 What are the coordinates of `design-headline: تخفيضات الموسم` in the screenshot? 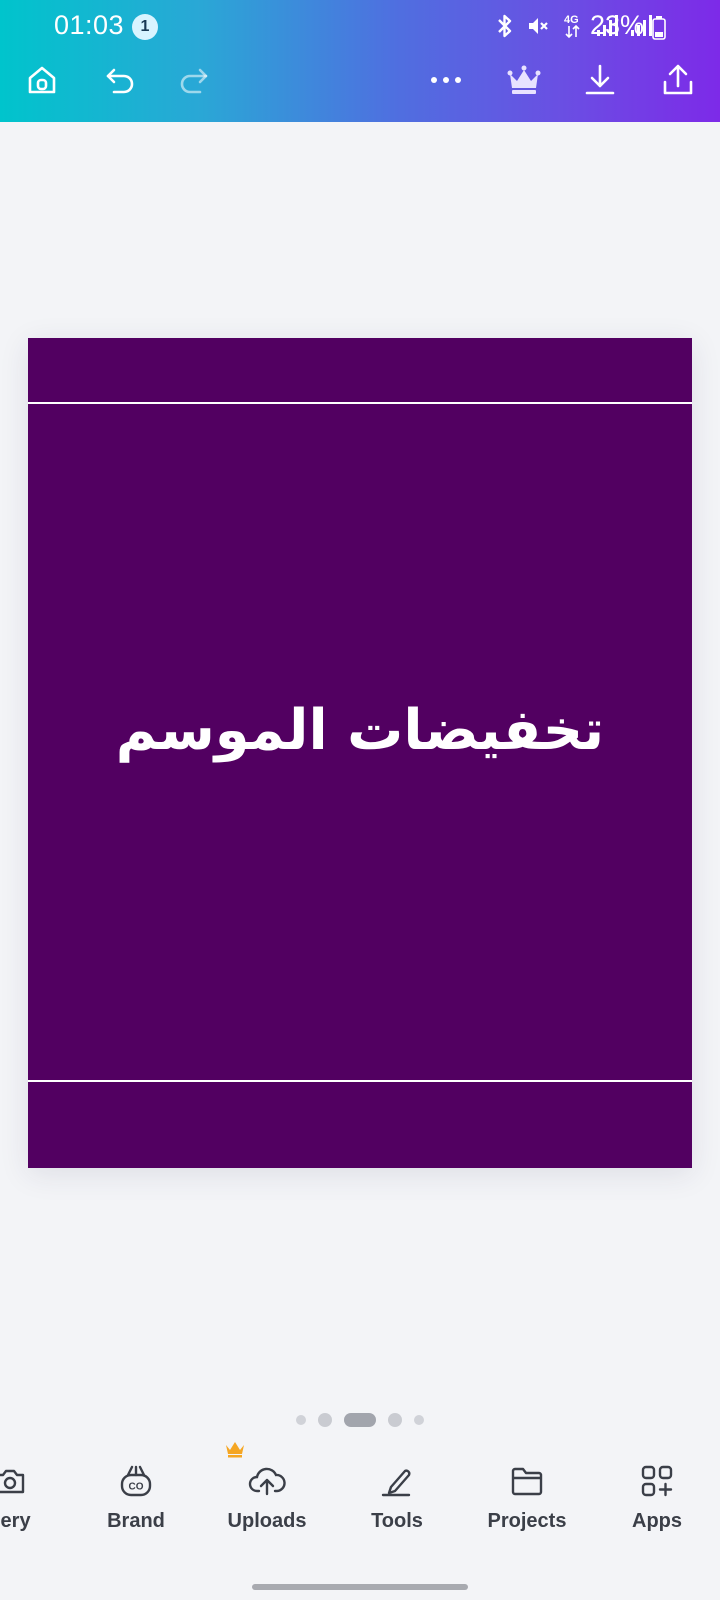 It's located at (360, 730).